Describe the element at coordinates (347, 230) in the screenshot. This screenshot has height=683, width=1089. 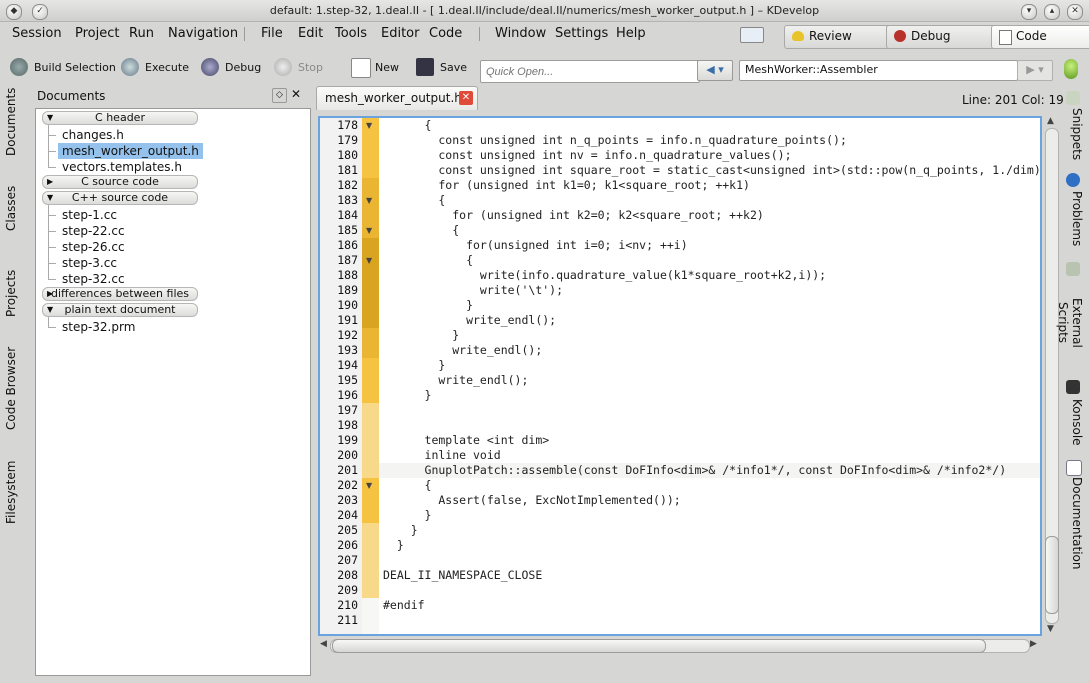
I see `line-number: 185` at that location.